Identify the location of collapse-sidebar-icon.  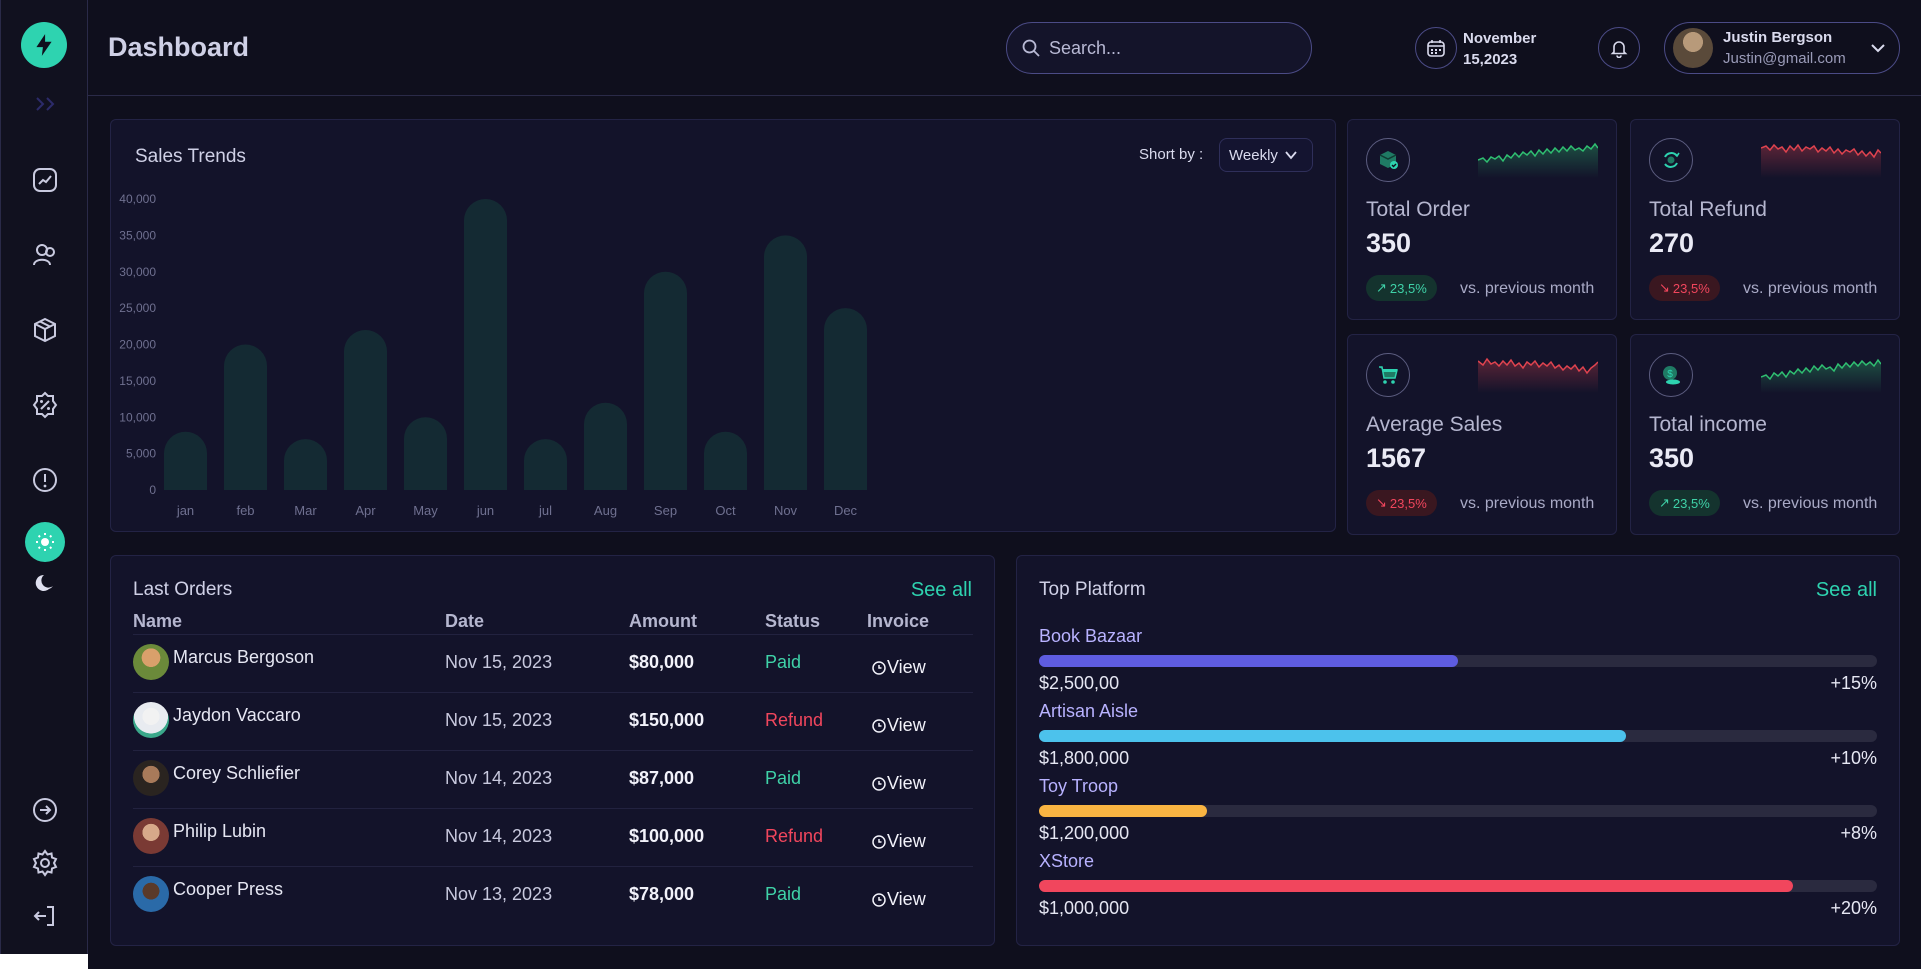
(45, 104).